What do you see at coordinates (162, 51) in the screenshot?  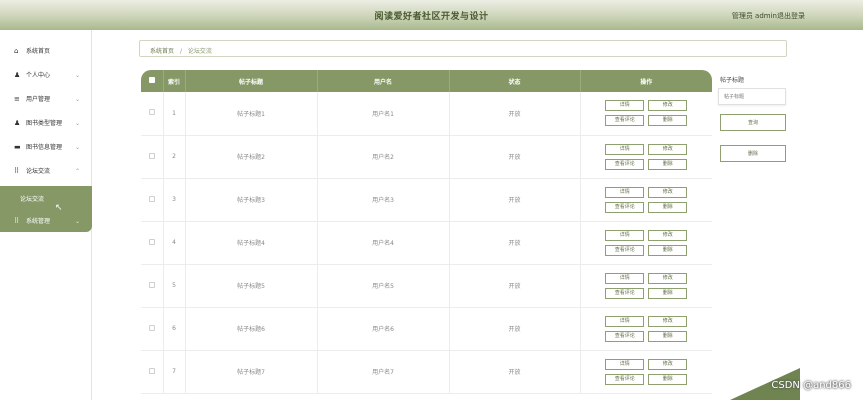 I see `breadcrumb-home: 系统首页` at bounding box center [162, 51].